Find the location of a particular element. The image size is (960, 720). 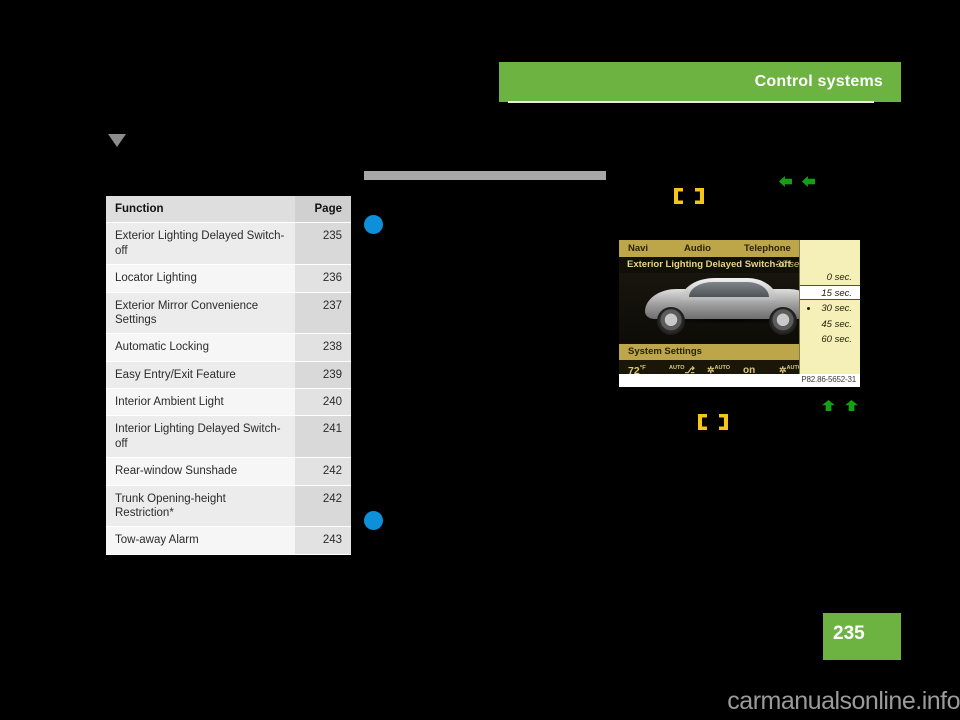

figure-caption-strip: P82.86-5652-31 is located at coordinates (739, 380).